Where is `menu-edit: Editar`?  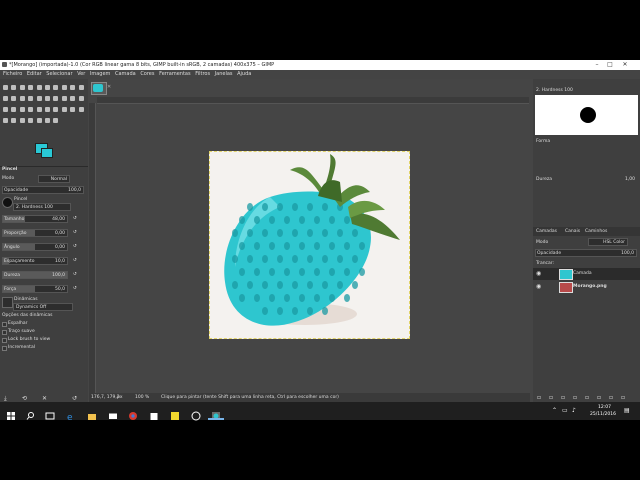 menu-edit: Editar is located at coordinates (34, 74).